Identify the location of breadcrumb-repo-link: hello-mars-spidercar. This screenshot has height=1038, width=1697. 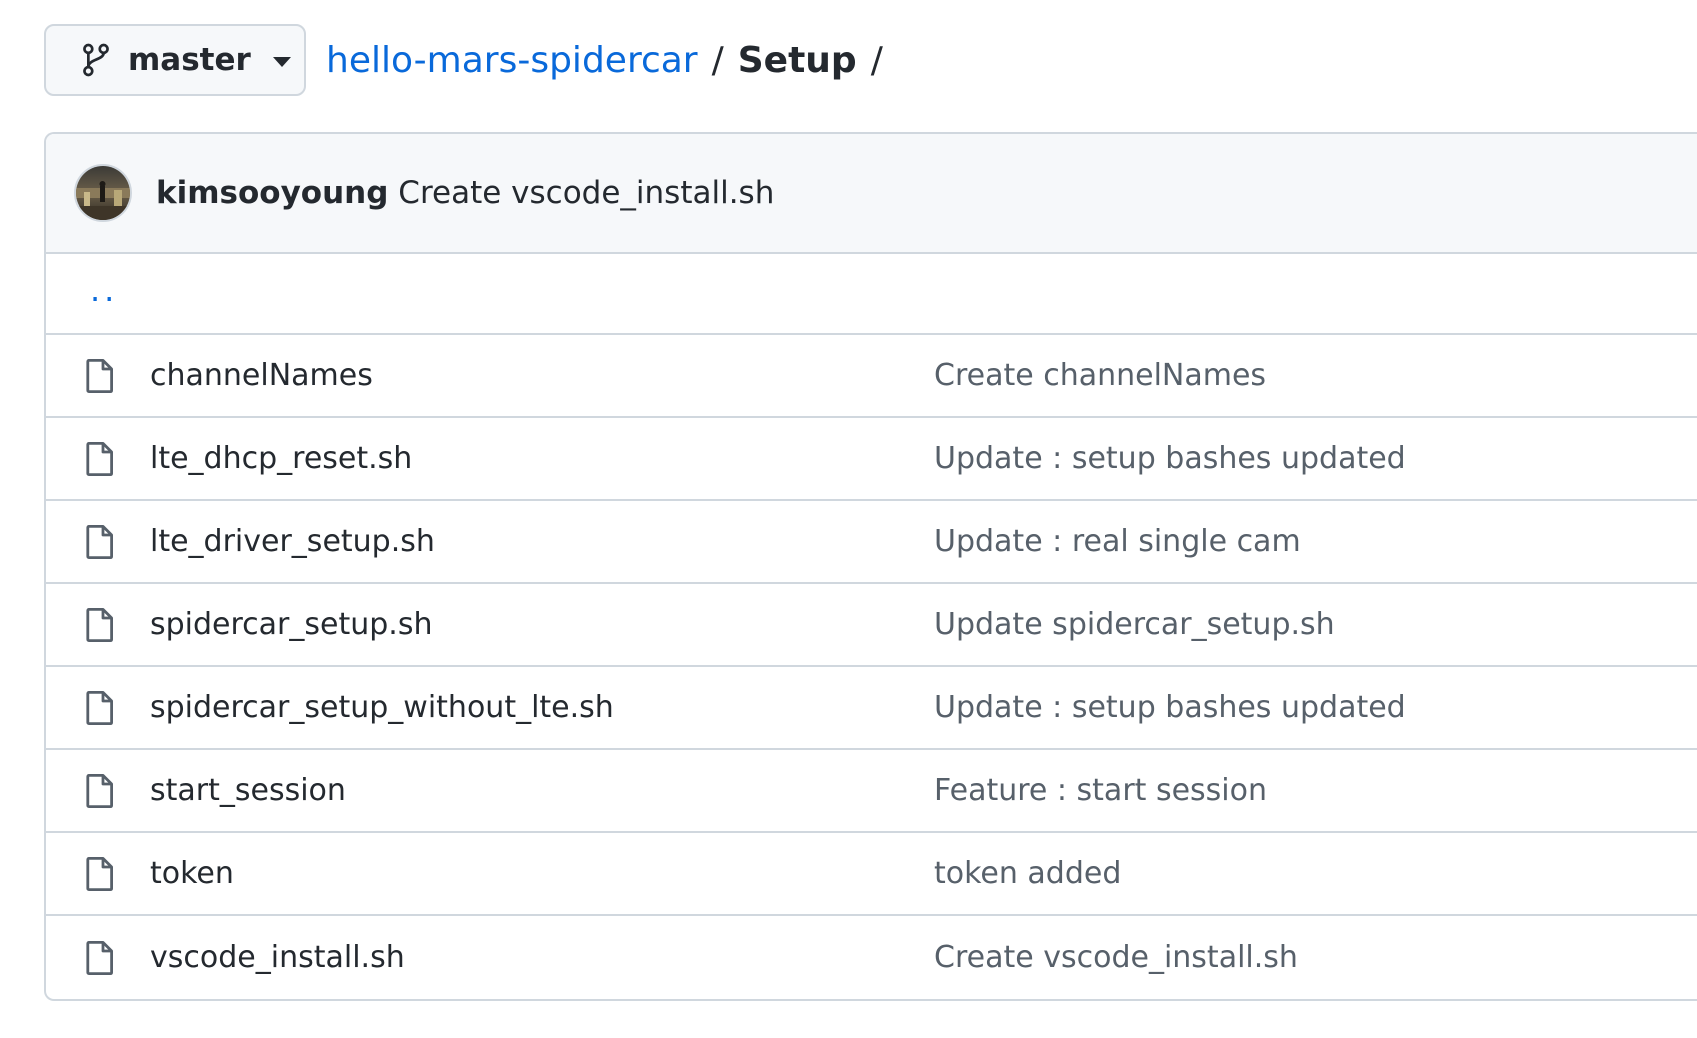
(512, 60).